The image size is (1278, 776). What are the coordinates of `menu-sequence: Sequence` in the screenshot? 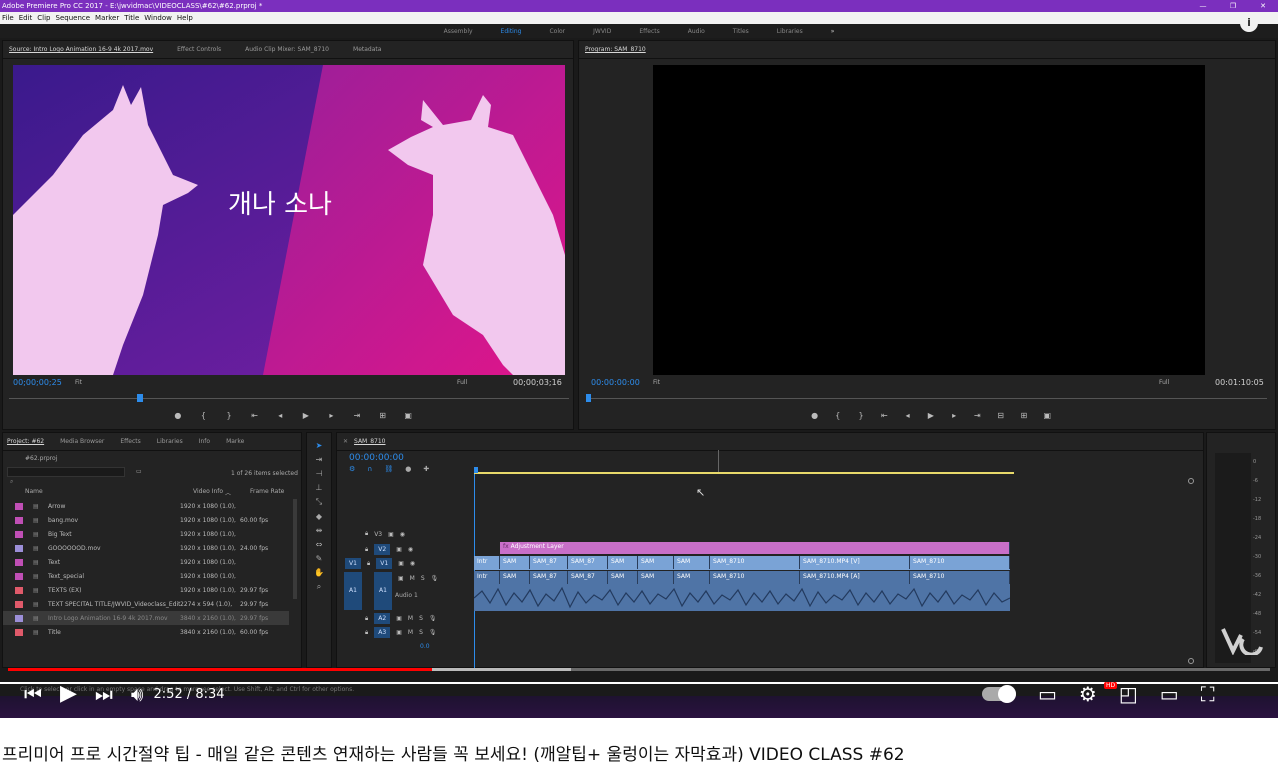 It's located at (73, 18).